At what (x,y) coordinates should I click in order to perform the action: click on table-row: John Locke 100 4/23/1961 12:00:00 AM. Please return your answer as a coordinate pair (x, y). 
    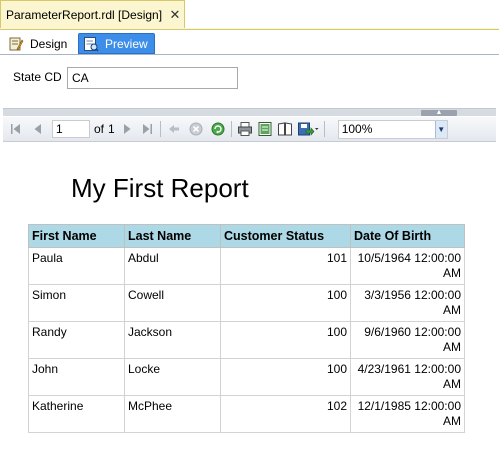
    Looking at the image, I should click on (246, 377).